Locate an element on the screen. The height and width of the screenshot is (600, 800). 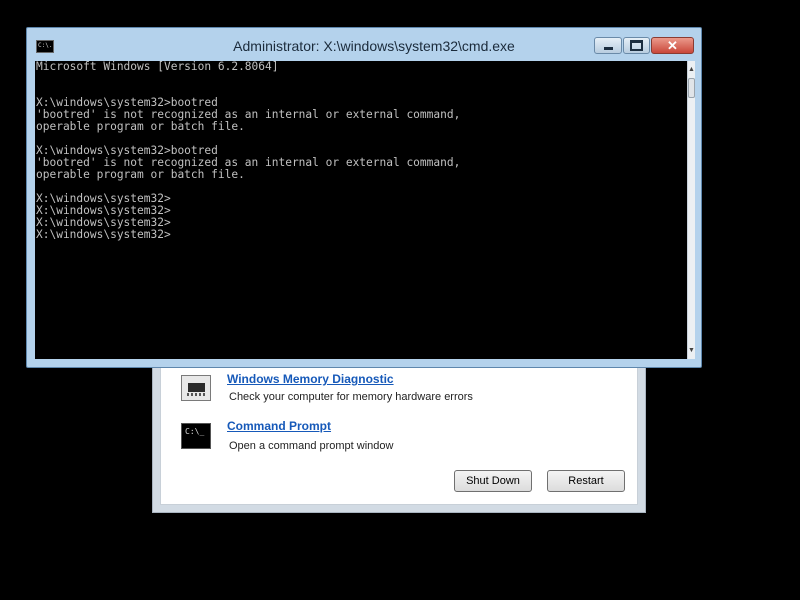
maximize-icon is located at coordinates (636, 45).